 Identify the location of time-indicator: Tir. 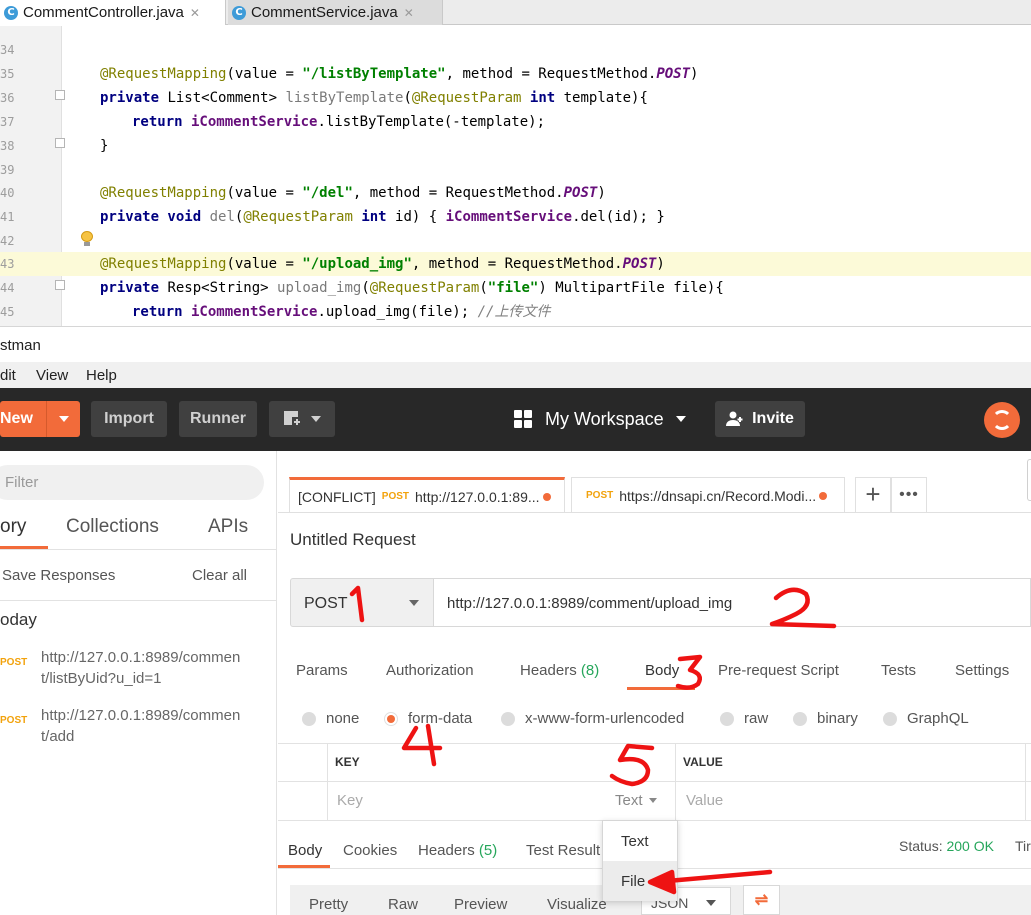
(1023, 846).